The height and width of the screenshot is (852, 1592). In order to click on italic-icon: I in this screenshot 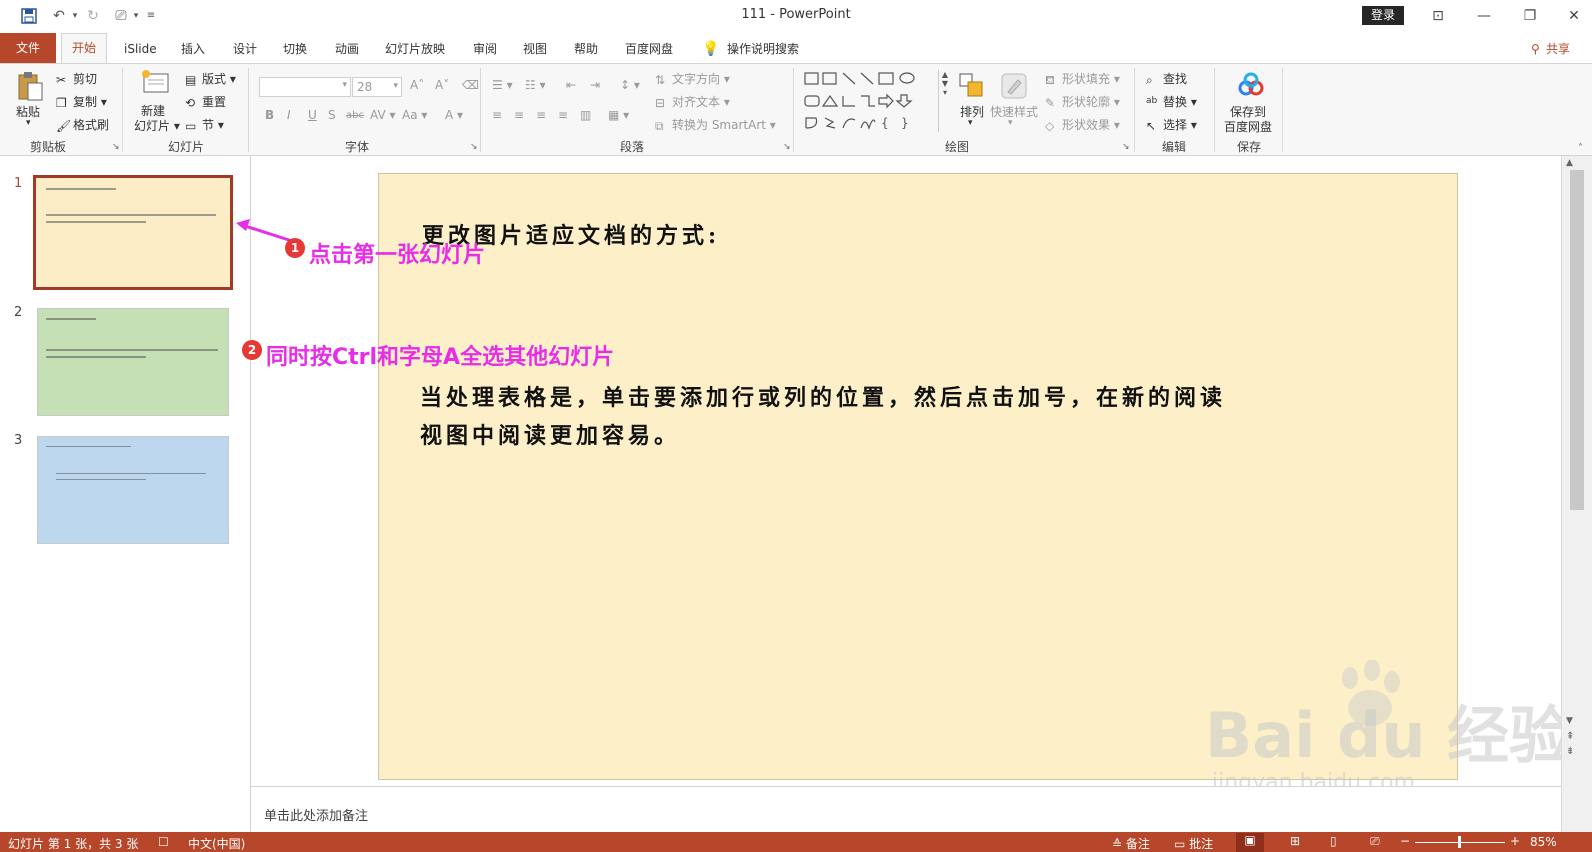, I will do `click(289, 115)`.